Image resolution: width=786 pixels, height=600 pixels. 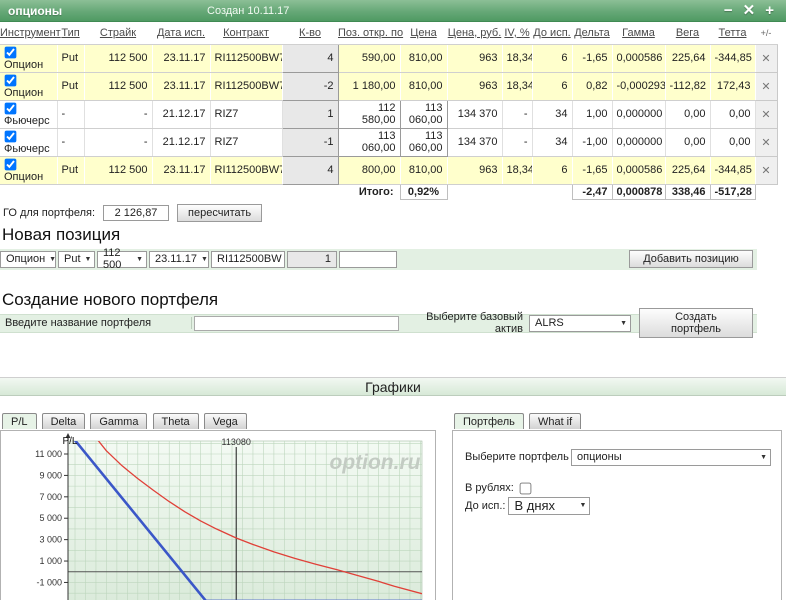 I want to click on tab-gamma: Gamma, so click(x=119, y=420).